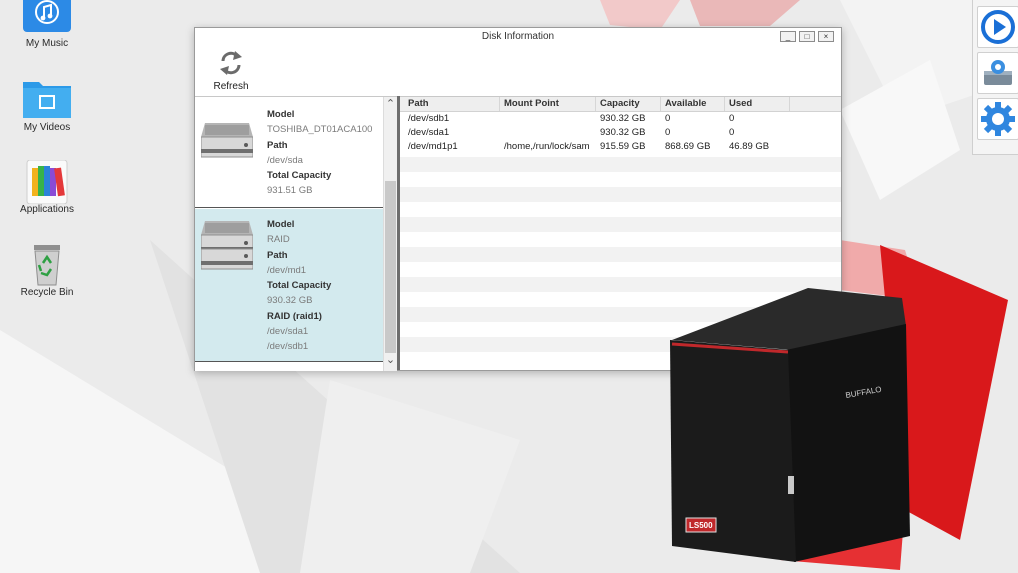 Image resolution: width=1018 pixels, height=573 pixels. What do you see at coordinates (793, 426) in the screenshot?
I see `nas-device-image: LS500 BUFFALO` at bounding box center [793, 426].